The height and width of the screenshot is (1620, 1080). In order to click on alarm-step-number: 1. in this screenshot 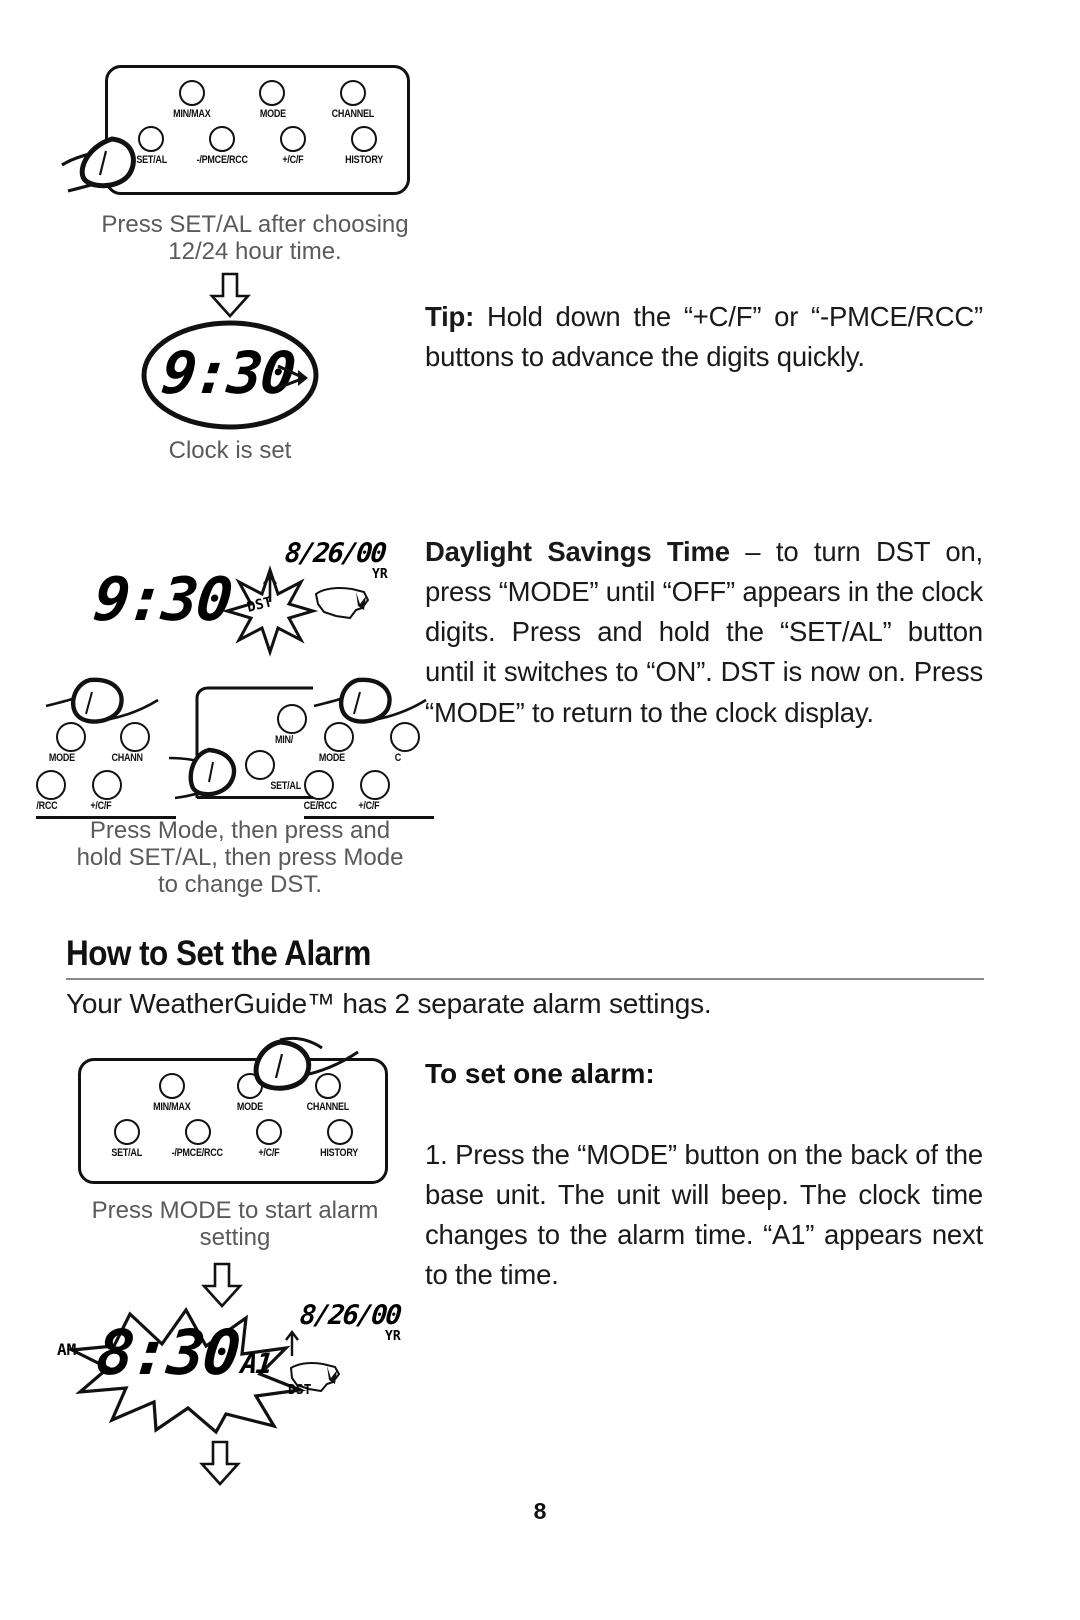, I will do `click(436, 1154)`.